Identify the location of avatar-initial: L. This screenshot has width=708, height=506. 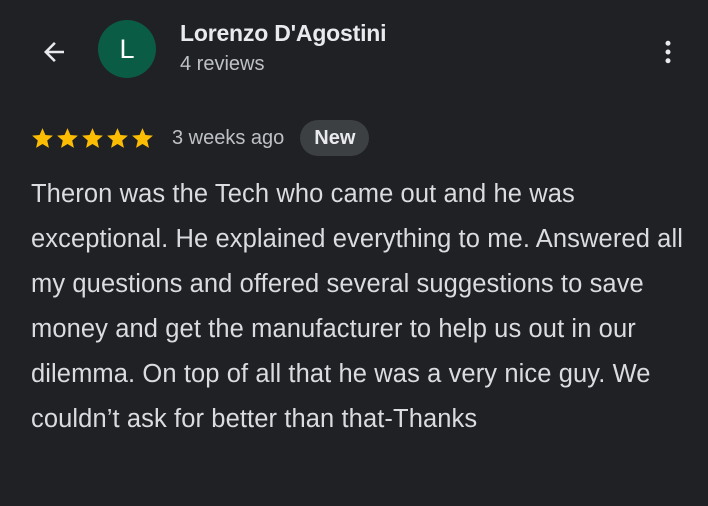
(127, 48).